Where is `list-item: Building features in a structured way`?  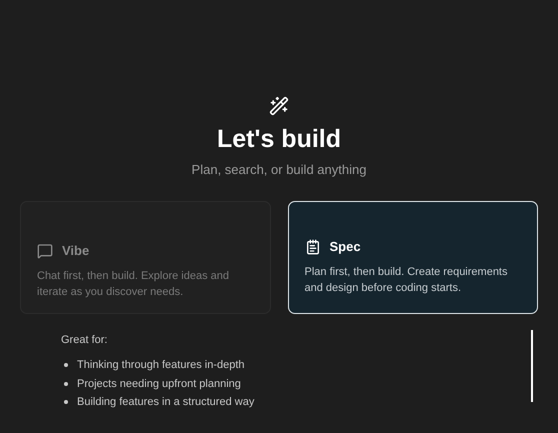
list-item: Building features in a structured way is located at coordinates (165, 402).